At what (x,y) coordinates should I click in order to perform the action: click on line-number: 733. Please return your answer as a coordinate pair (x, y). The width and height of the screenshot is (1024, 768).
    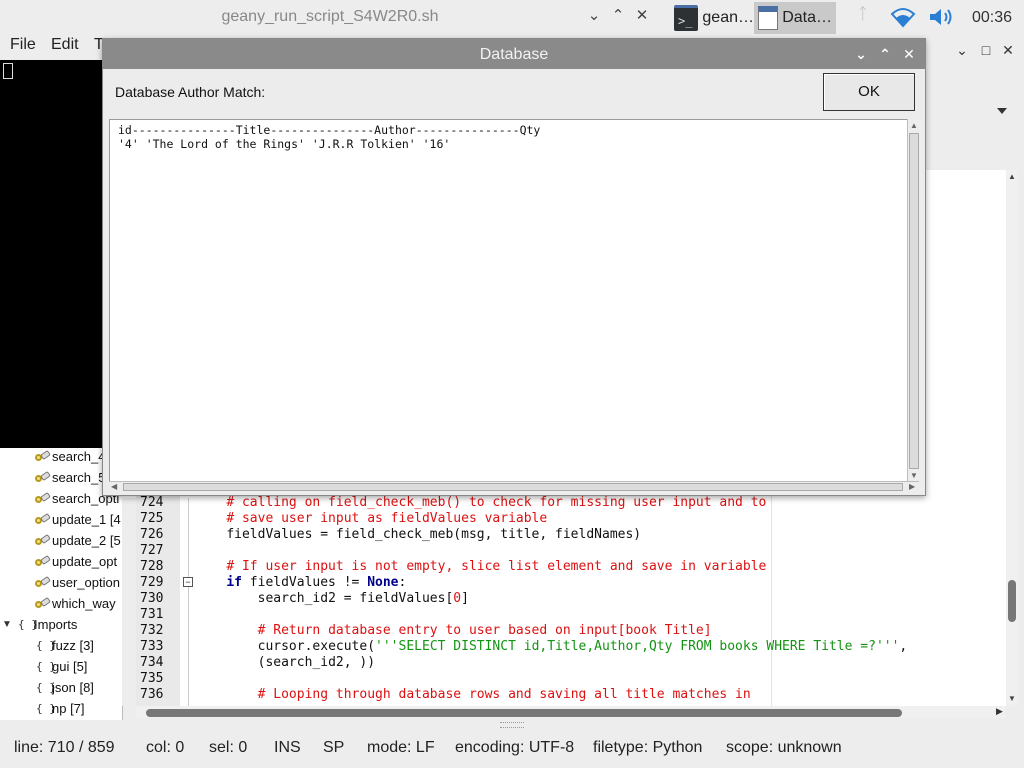
    Looking at the image, I should click on (152, 646).